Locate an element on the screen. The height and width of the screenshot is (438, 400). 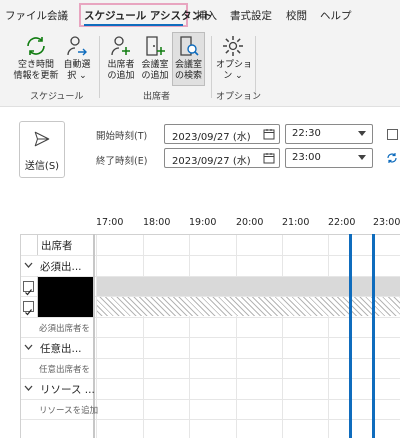
time-tick: 23:00 is located at coordinates (386, 222).